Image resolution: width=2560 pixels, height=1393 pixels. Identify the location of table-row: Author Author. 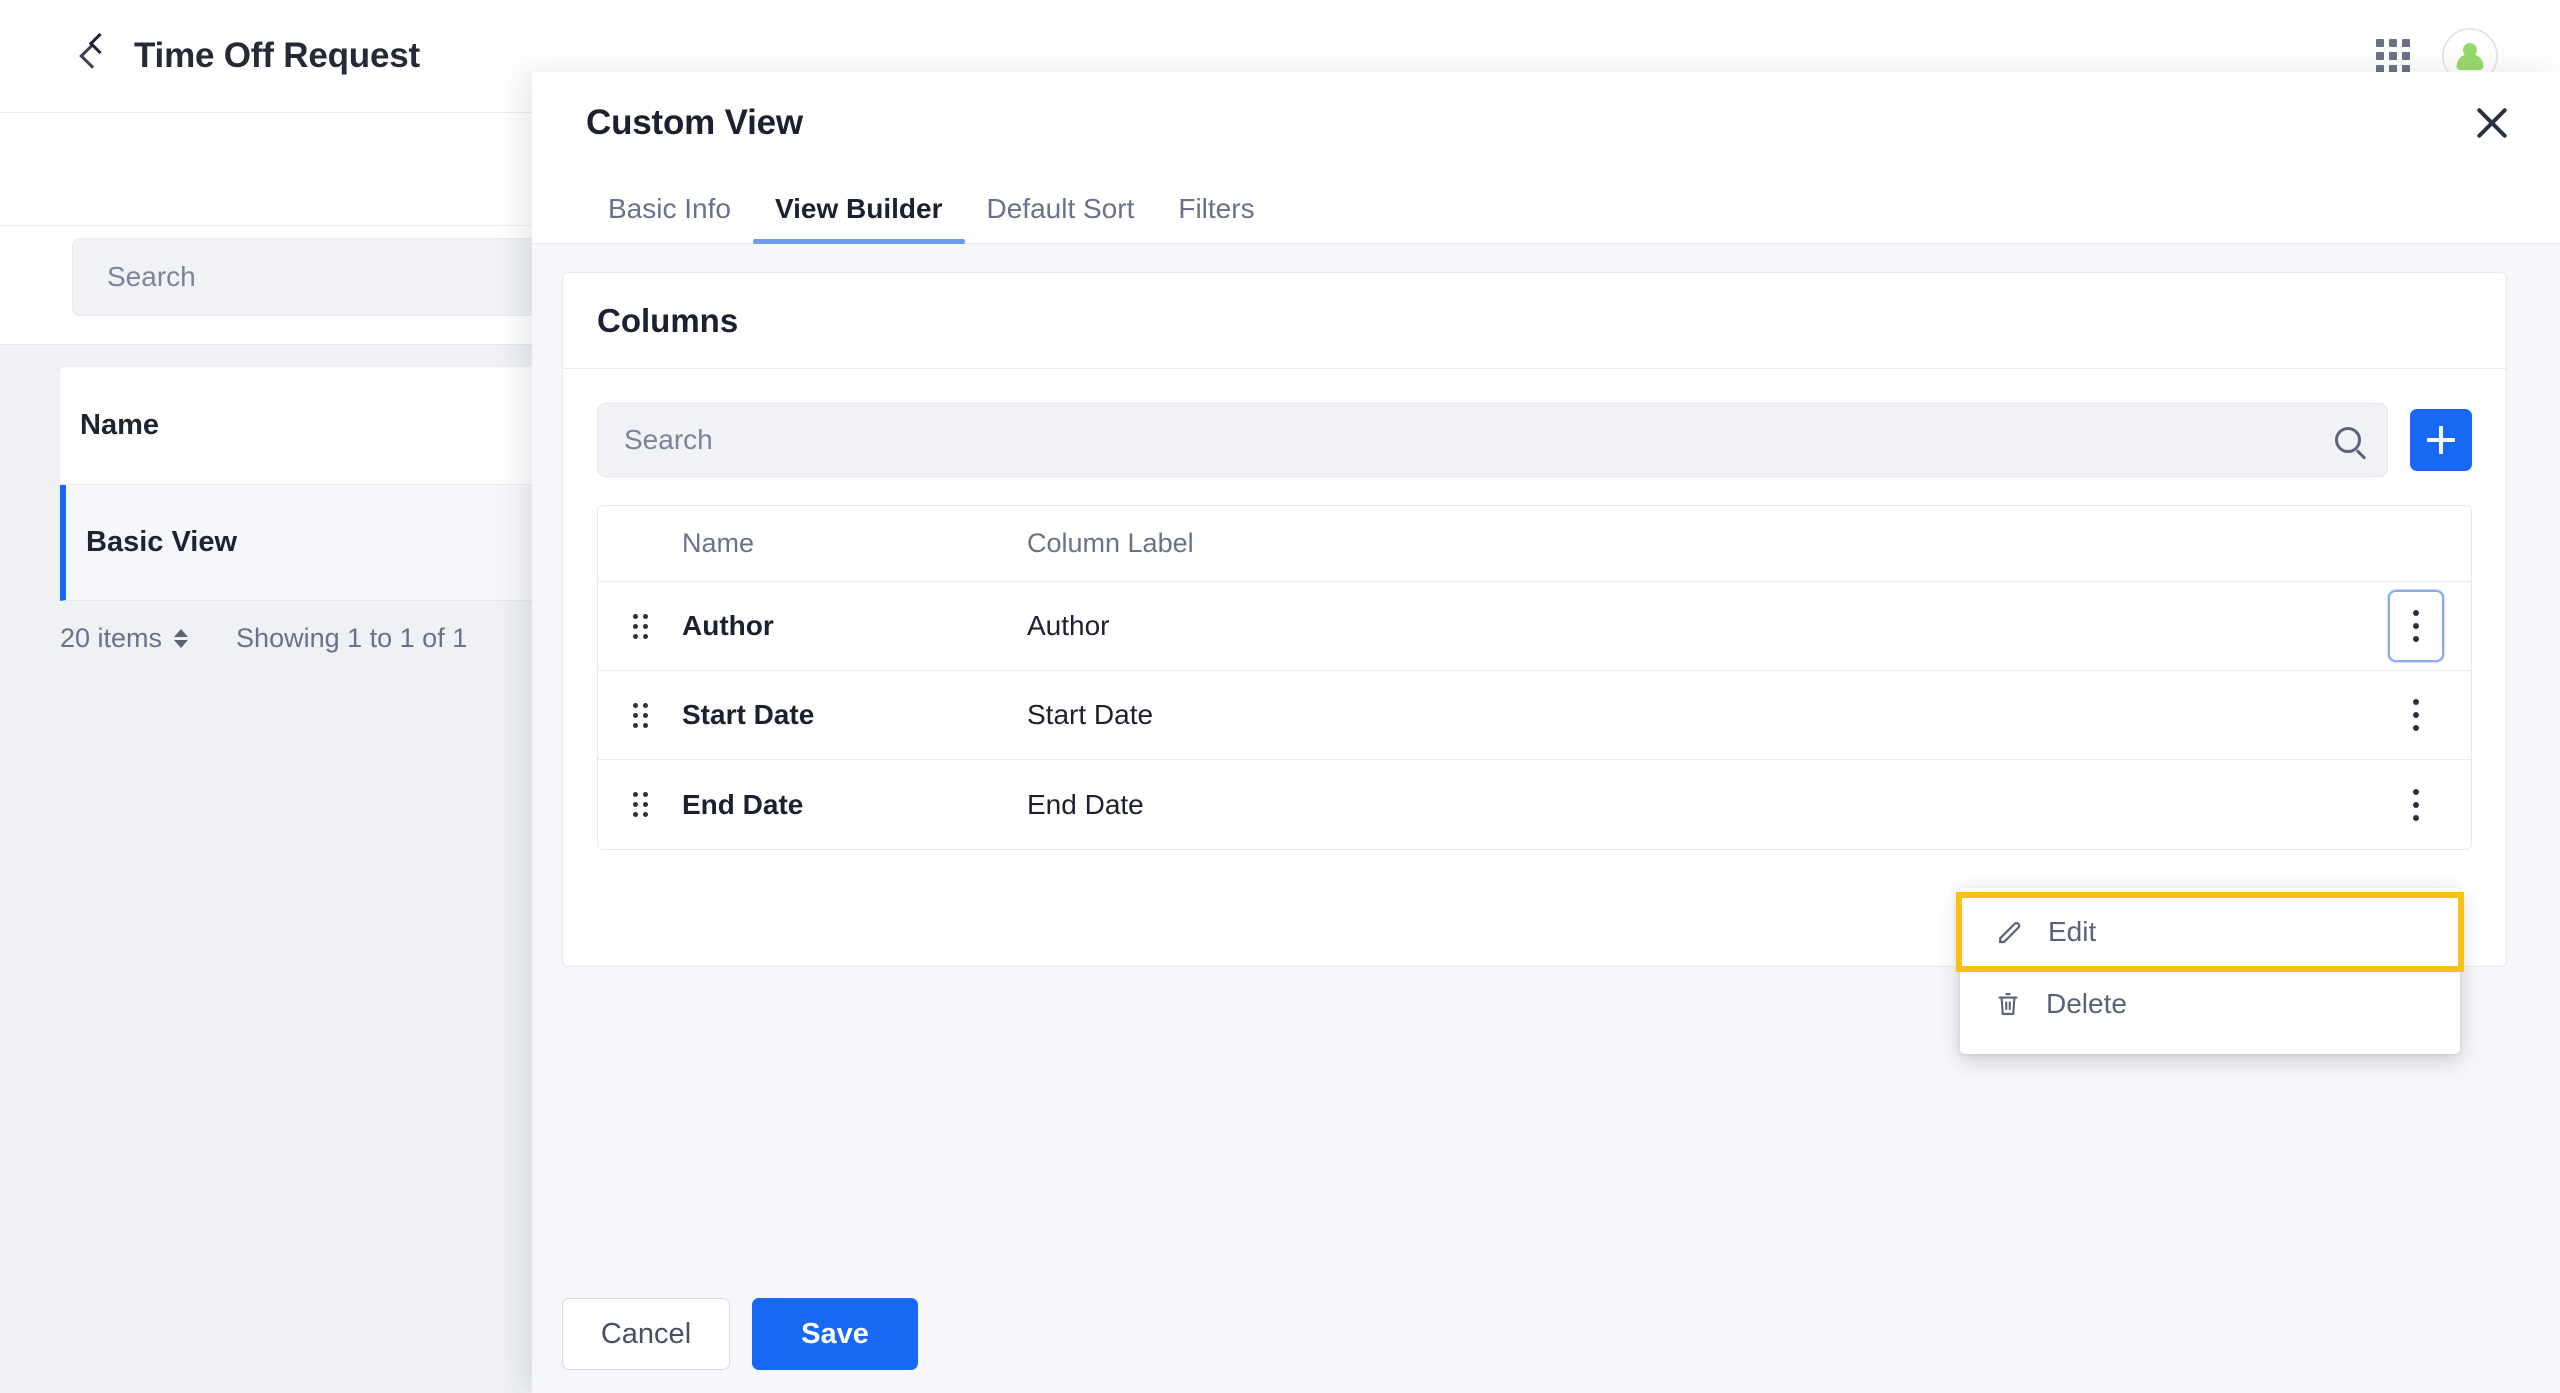
(1534, 626).